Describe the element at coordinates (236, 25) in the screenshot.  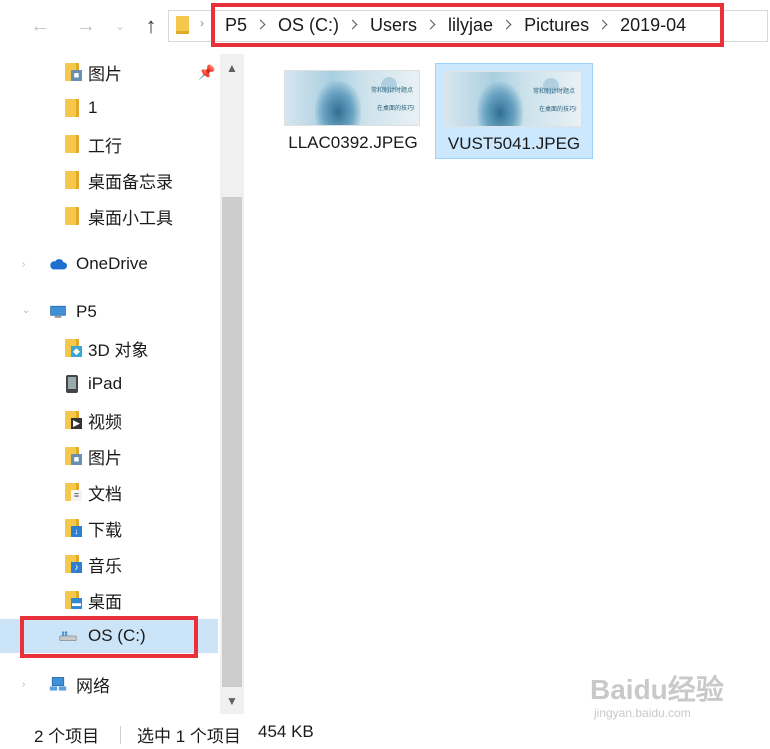
I see `breadcrumb-p5: P5` at that location.